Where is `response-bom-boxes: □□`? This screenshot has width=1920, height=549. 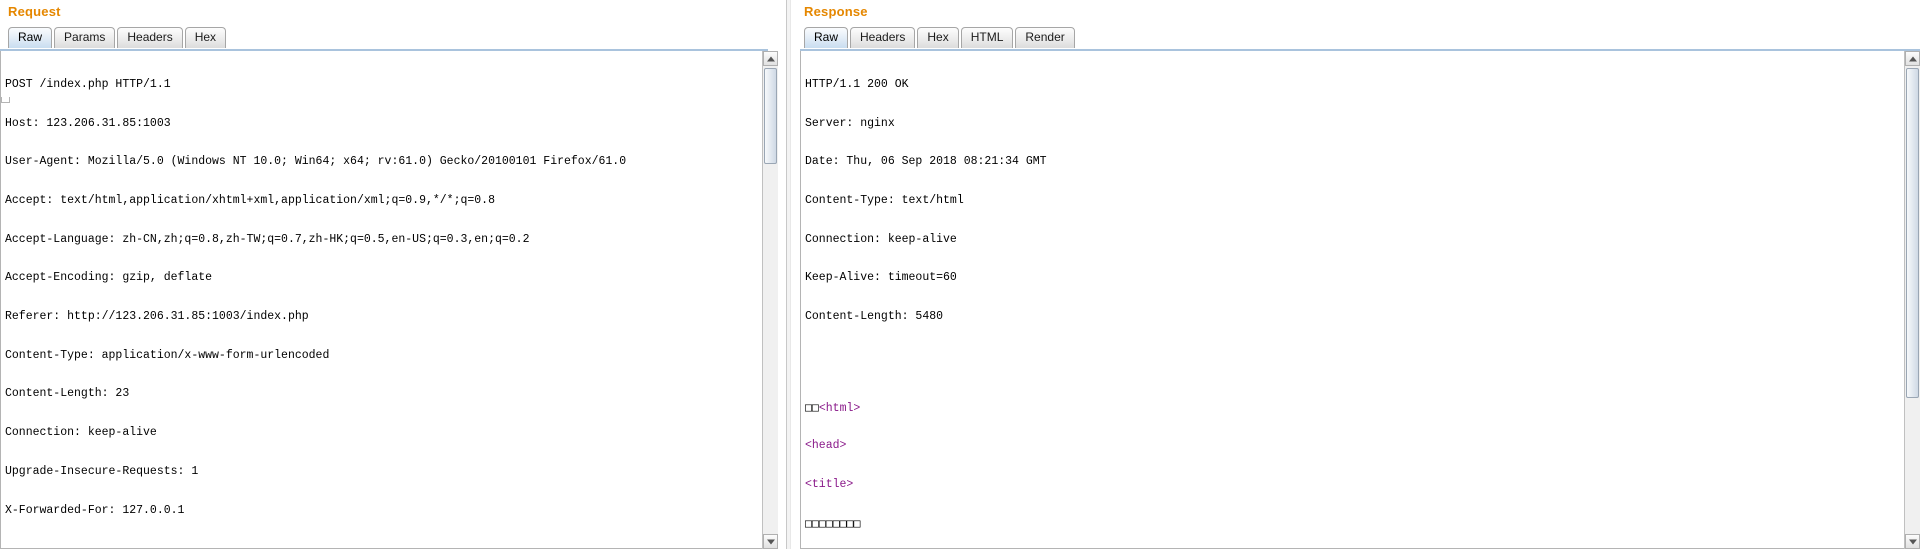
response-bom-boxes: □□ is located at coordinates (812, 407).